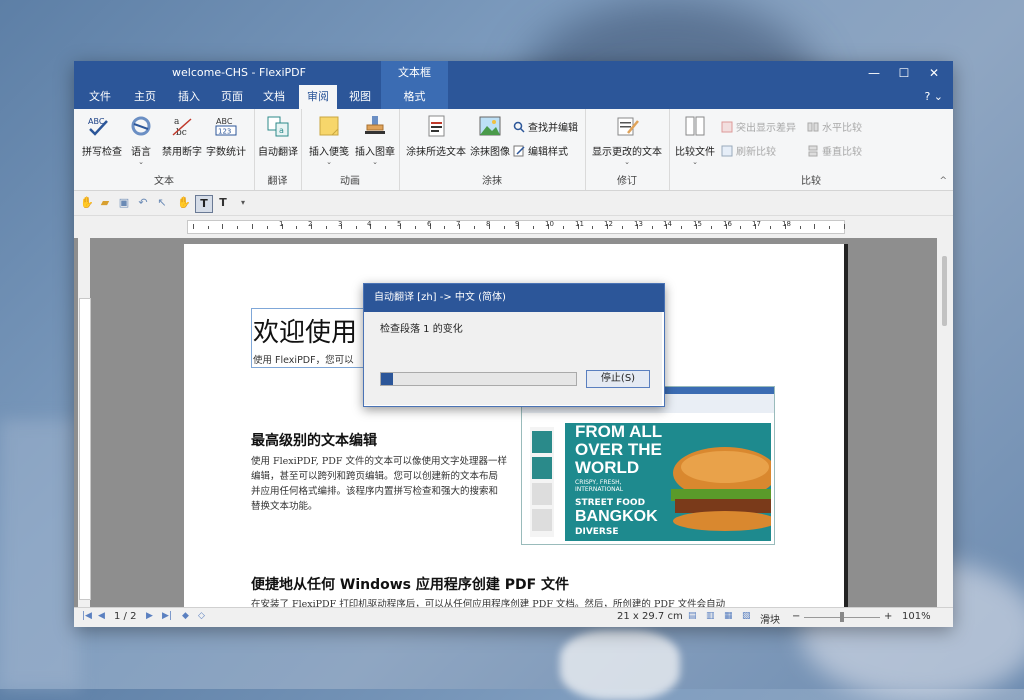 The width and height of the screenshot is (1024, 700). What do you see at coordinates (167, 616) in the screenshot?
I see `last-page-icon: ▶|` at bounding box center [167, 616].